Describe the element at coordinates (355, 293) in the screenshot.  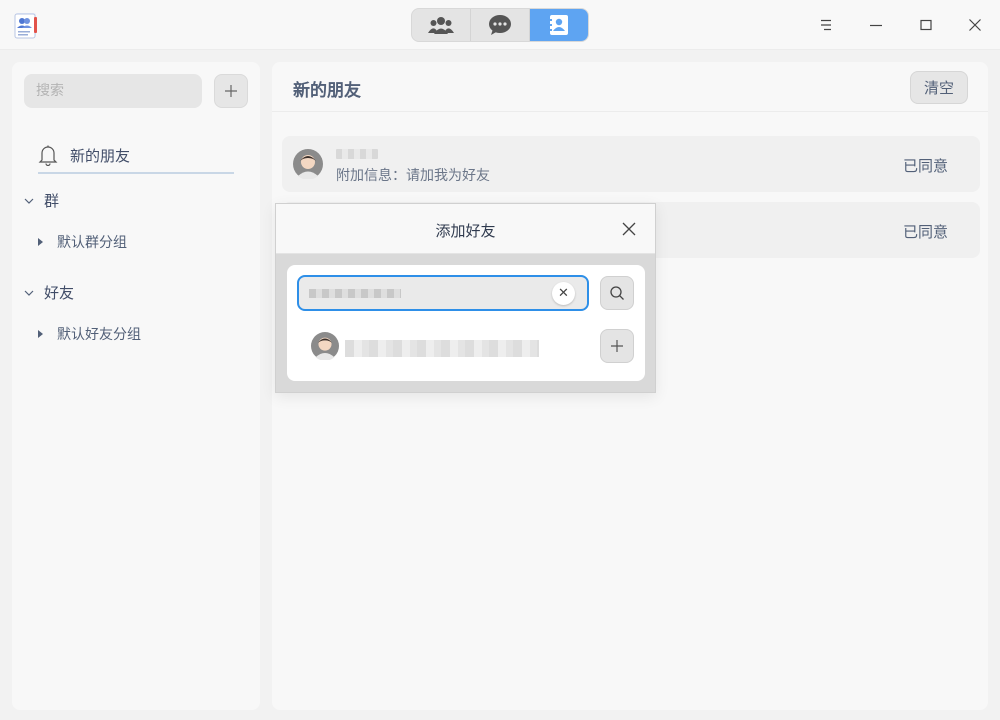
I see `search-value-redacted` at that location.